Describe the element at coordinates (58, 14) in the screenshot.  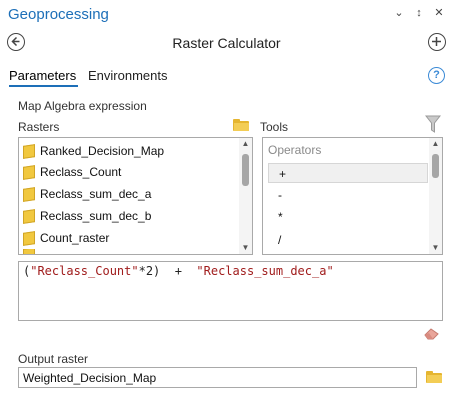
I see `pane-title: Geoprocessing` at that location.